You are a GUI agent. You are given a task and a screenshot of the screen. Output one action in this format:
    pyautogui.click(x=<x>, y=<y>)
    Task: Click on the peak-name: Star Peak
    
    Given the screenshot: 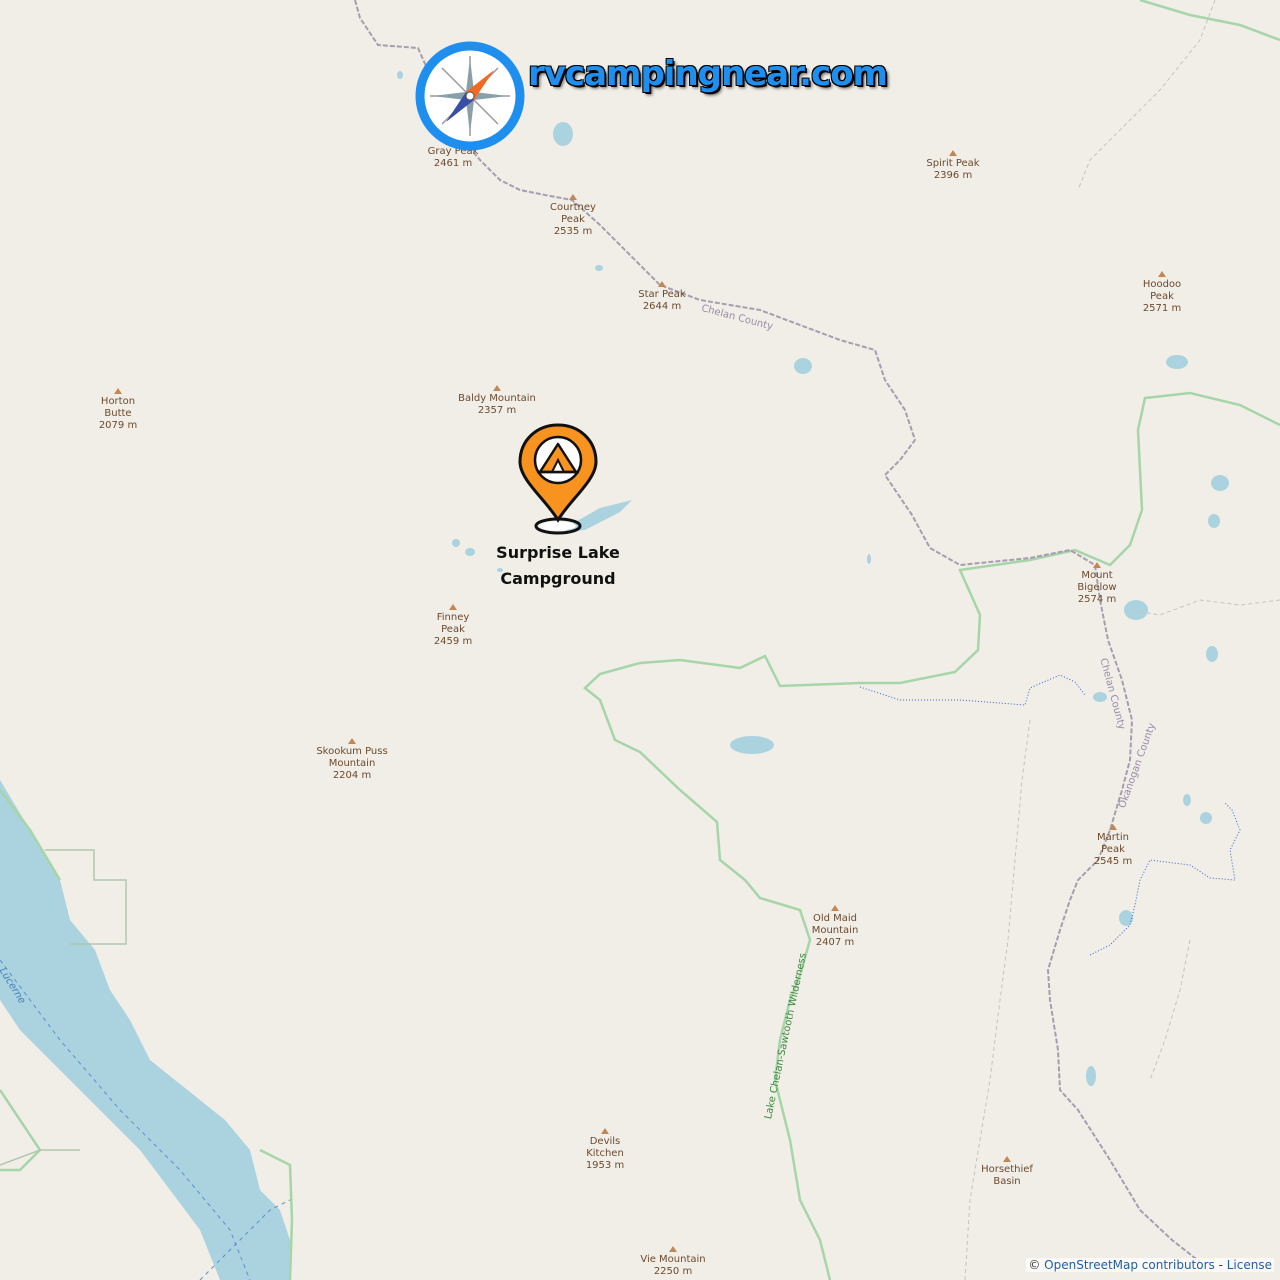 What is the action you would take?
    pyautogui.click(x=662, y=294)
    